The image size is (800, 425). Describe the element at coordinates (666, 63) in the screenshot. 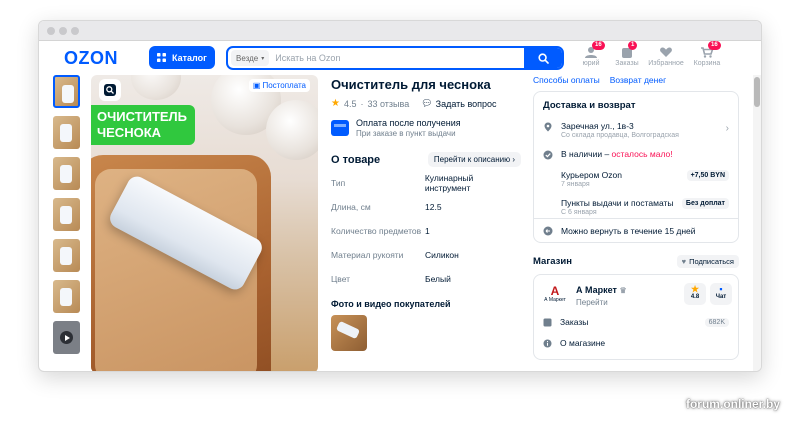

I see `favorites-label: Избранное` at that location.